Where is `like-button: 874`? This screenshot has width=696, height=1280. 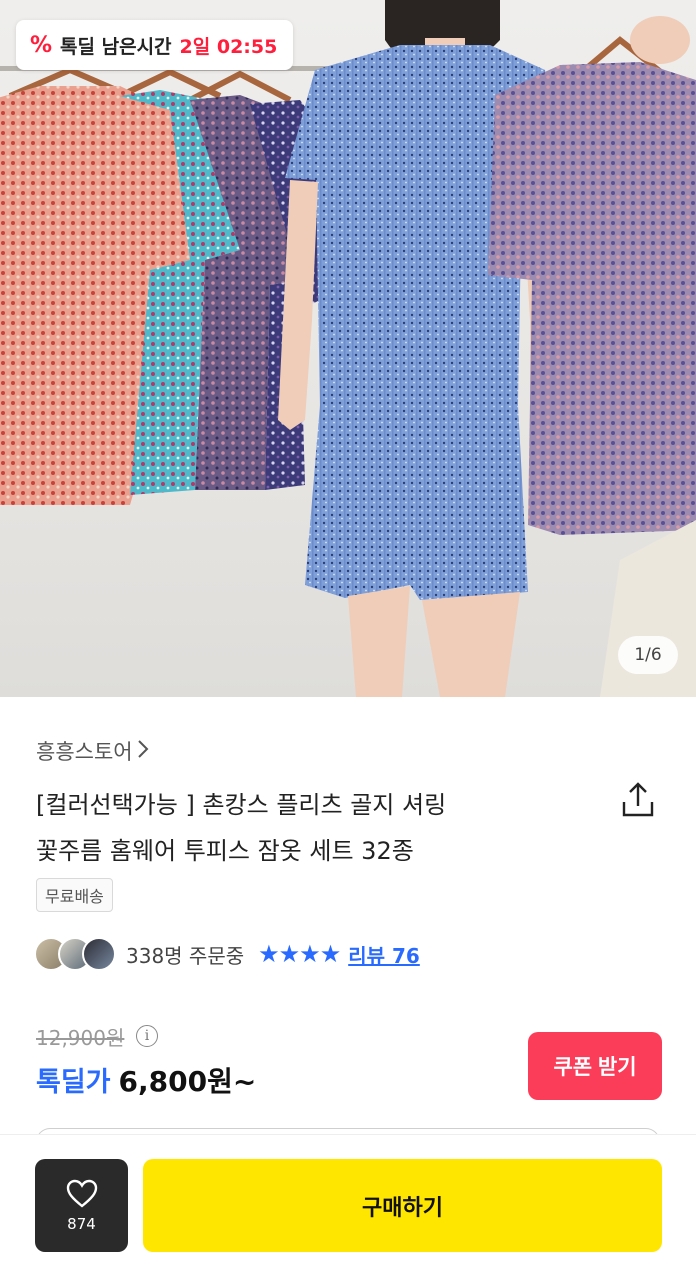
like-button: 874 is located at coordinates (81, 1205).